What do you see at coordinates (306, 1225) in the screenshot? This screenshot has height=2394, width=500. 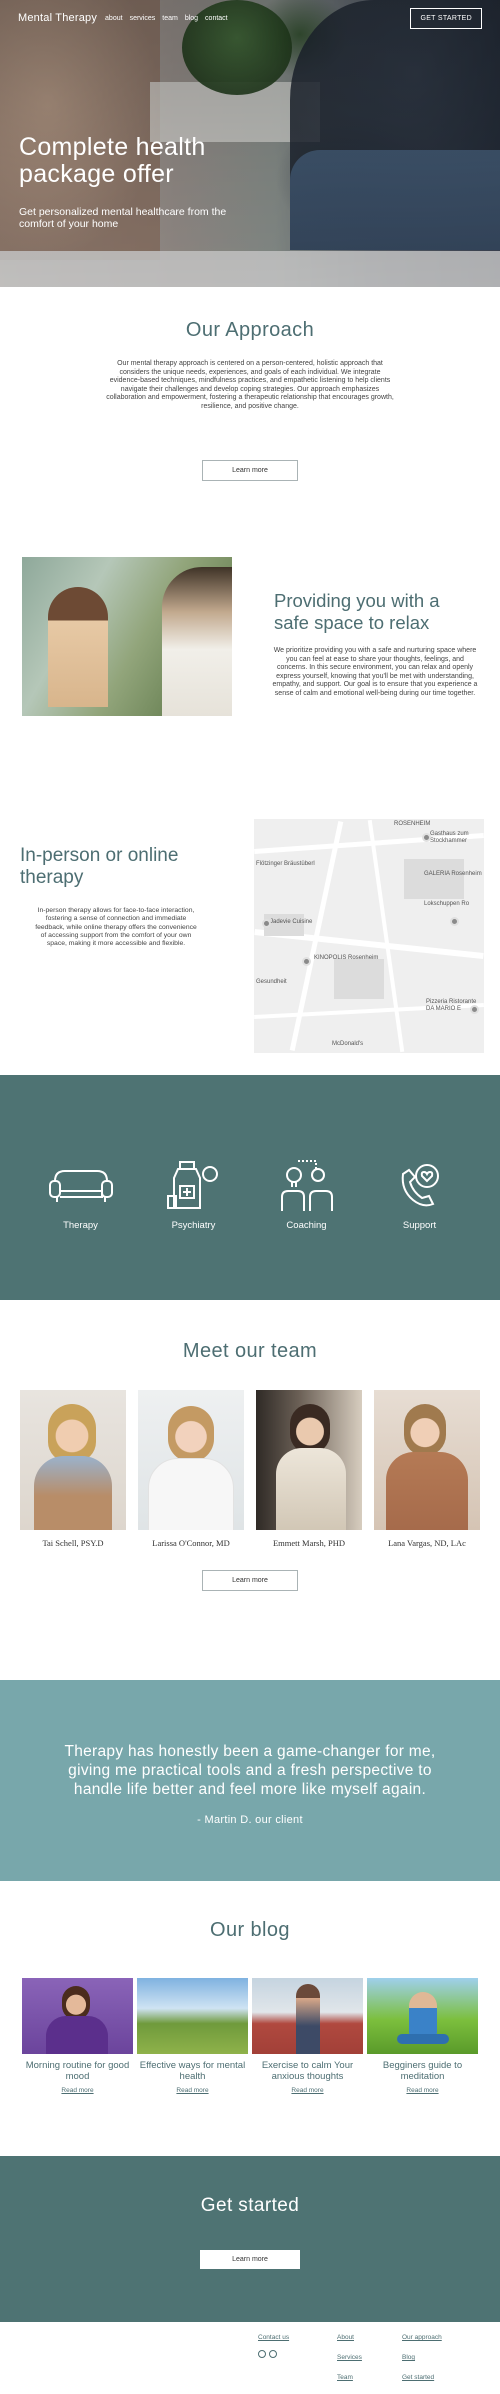 I see `service-label: Coaching` at bounding box center [306, 1225].